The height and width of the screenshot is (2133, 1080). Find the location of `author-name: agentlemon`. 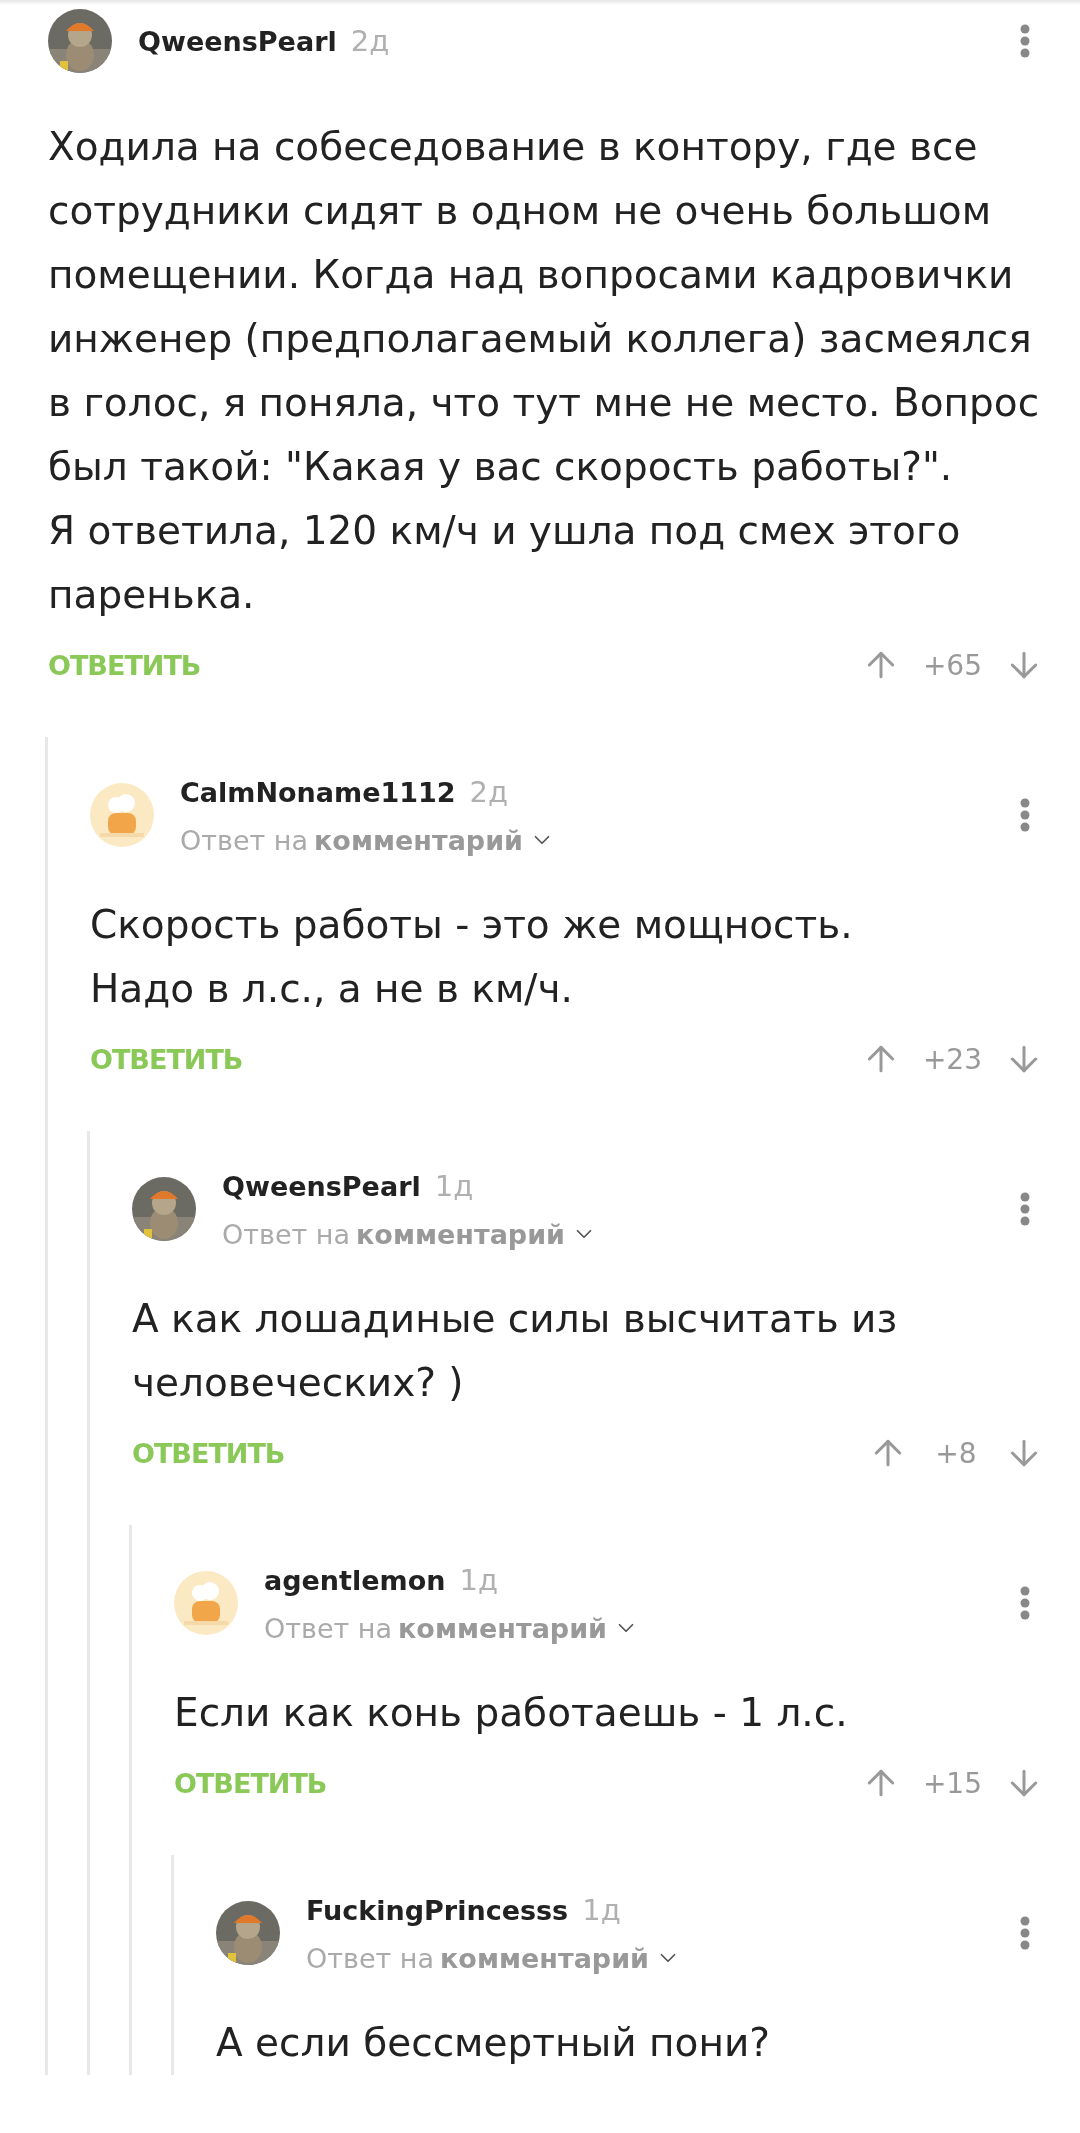

author-name: agentlemon is located at coordinates (355, 1580).